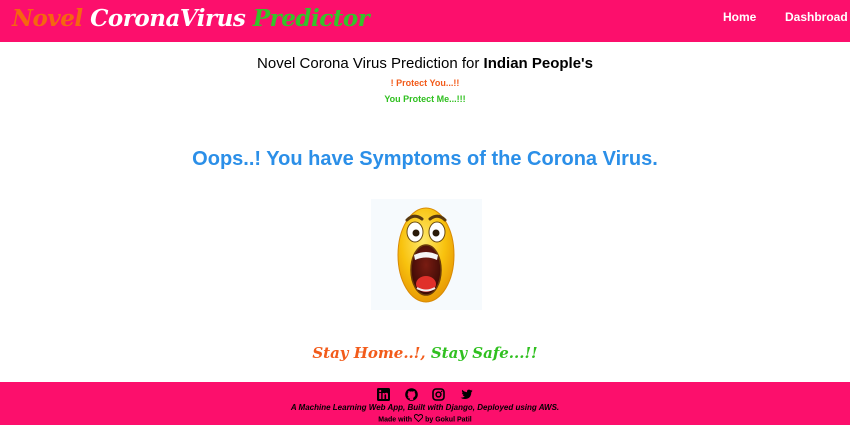 The height and width of the screenshot is (425, 850). What do you see at coordinates (425, 395) in the screenshot?
I see `social-links` at bounding box center [425, 395].